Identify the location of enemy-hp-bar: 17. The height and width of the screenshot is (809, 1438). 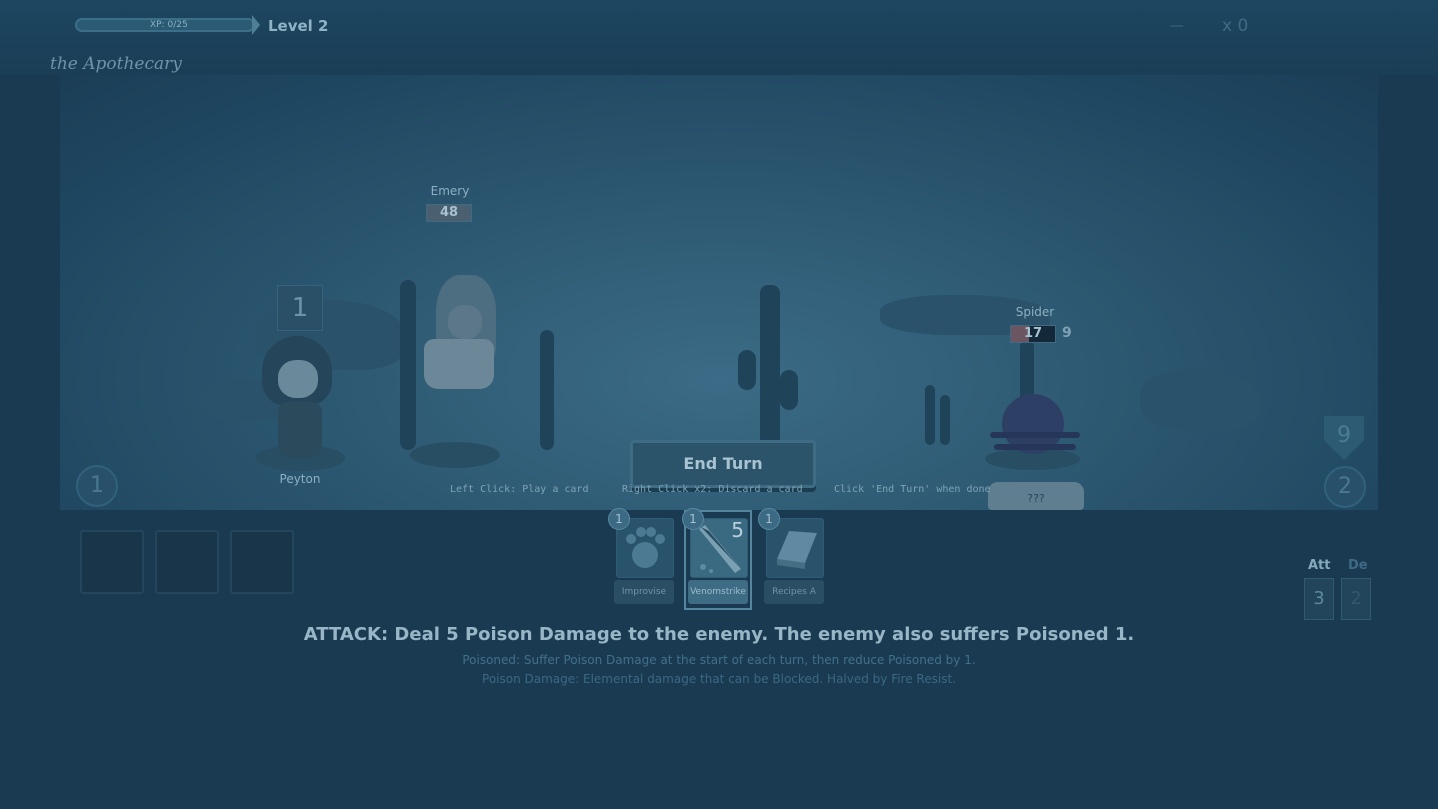
(1033, 334).